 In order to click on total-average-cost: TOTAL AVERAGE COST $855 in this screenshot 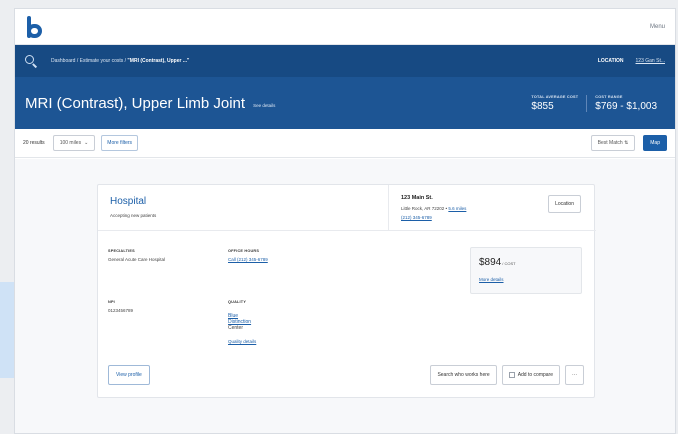, I will do `click(554, 103)`.